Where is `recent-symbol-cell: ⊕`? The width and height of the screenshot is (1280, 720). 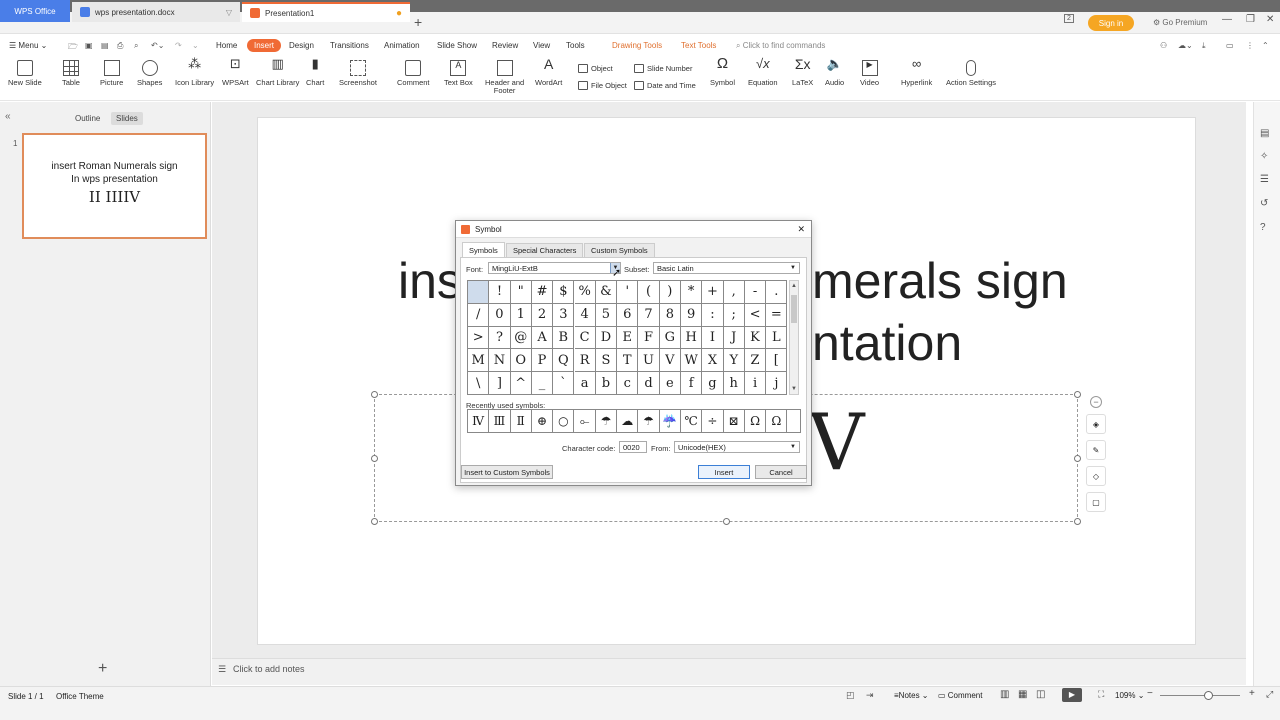
recent-symbol-cell: ⊕ is located at coordinates (543, 421).